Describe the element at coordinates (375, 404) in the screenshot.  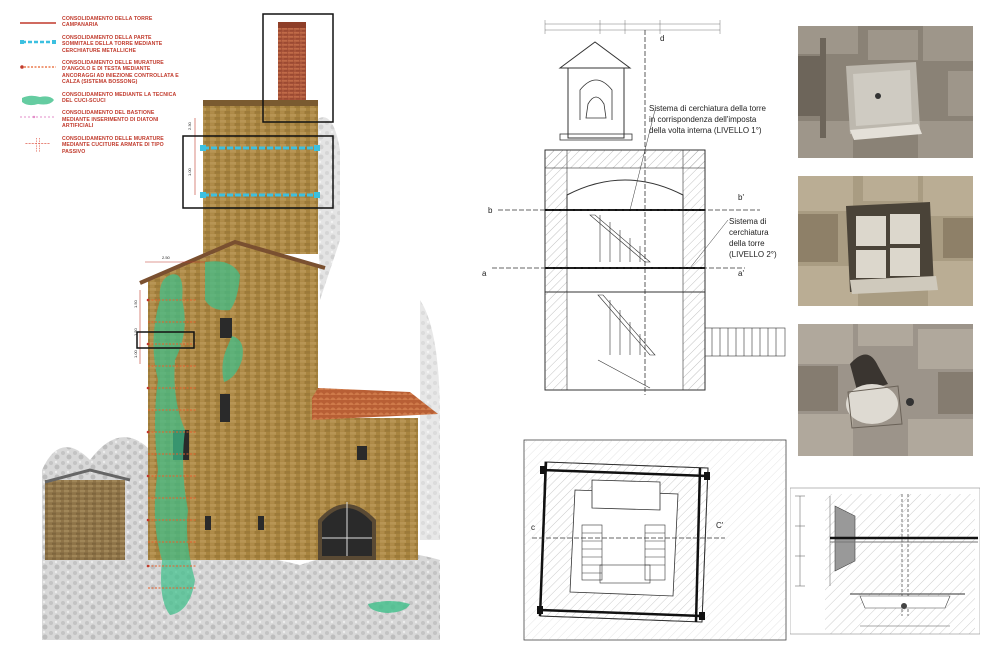
I see `annex-roof` at that location.